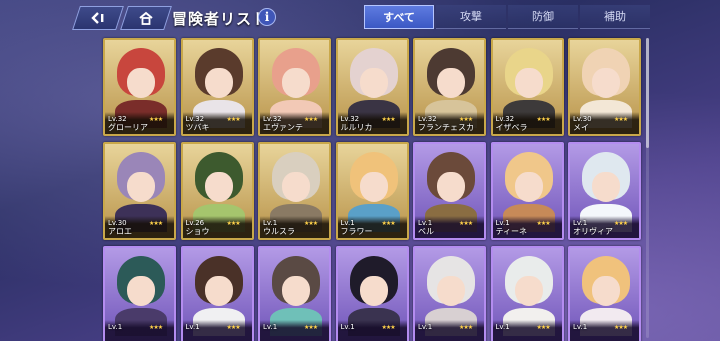  What do you see at coordinates (197, 231) in the screenshot?
I see `character-name: ショウ` at bounding box center [197, 231].